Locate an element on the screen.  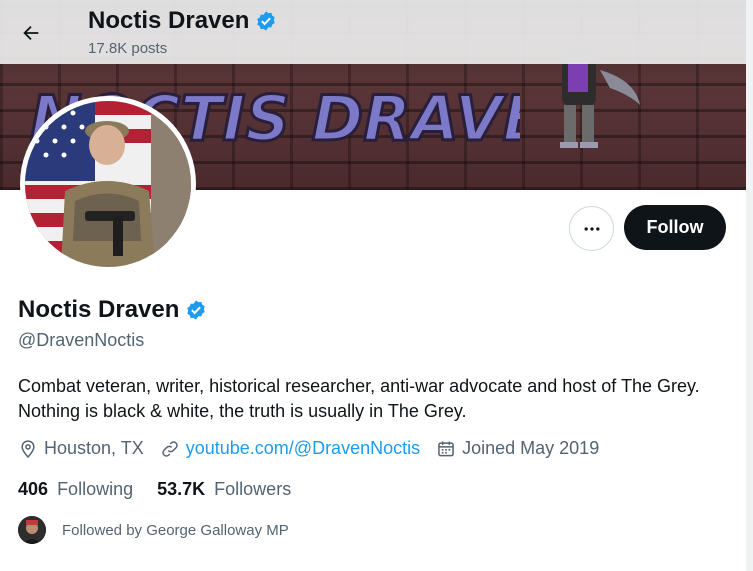
followers-link: 53.7K Followers is located at coordinates (224, 489).